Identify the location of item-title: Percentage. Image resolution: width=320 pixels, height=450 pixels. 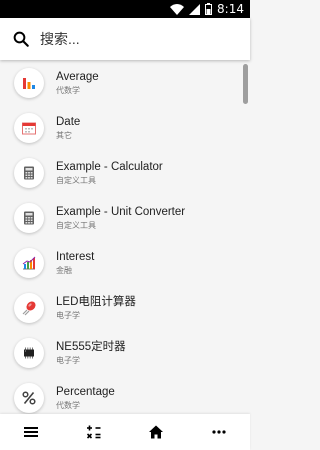
(85, 391).